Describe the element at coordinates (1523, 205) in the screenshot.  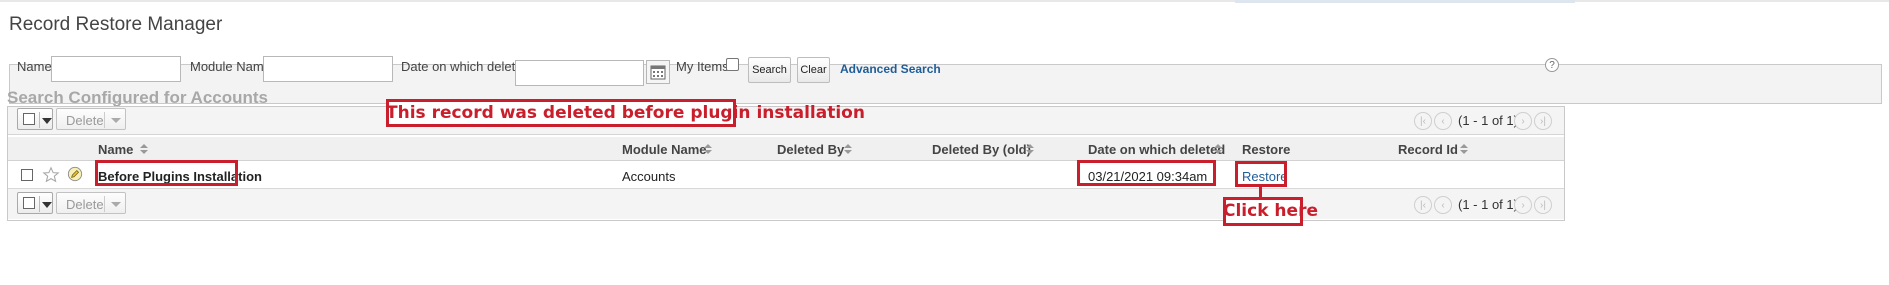
I see `next-page-icon-bottom: ›` at that location.